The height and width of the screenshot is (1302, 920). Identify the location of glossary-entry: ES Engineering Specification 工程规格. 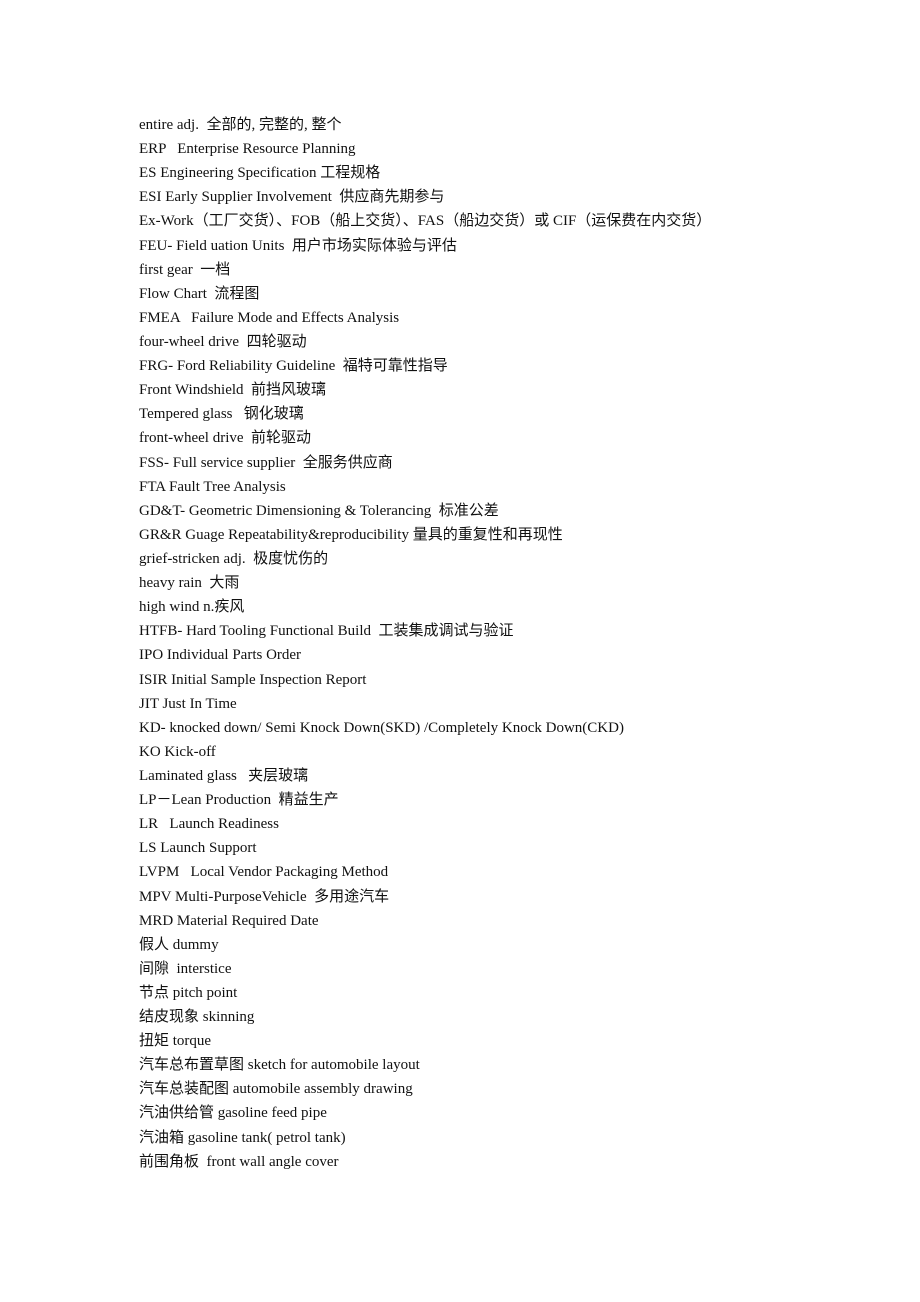
(260, 173).